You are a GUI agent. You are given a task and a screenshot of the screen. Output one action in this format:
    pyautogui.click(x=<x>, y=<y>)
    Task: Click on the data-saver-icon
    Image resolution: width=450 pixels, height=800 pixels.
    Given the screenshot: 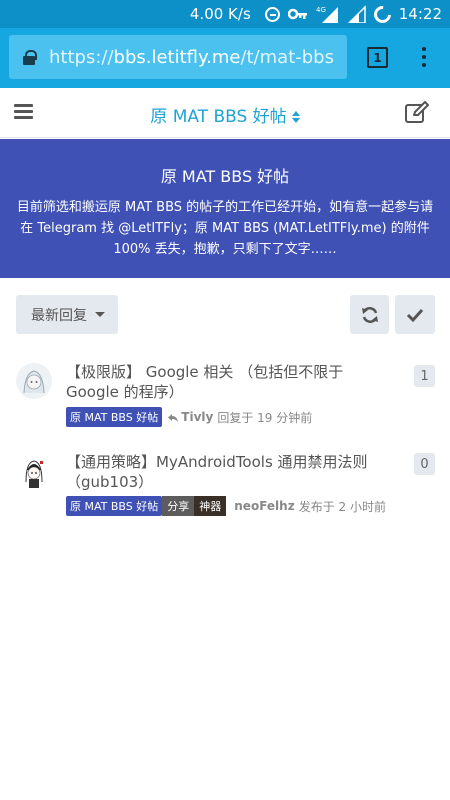 What is the action you would take?
    pyautogui.click(x=272, y=14)
    